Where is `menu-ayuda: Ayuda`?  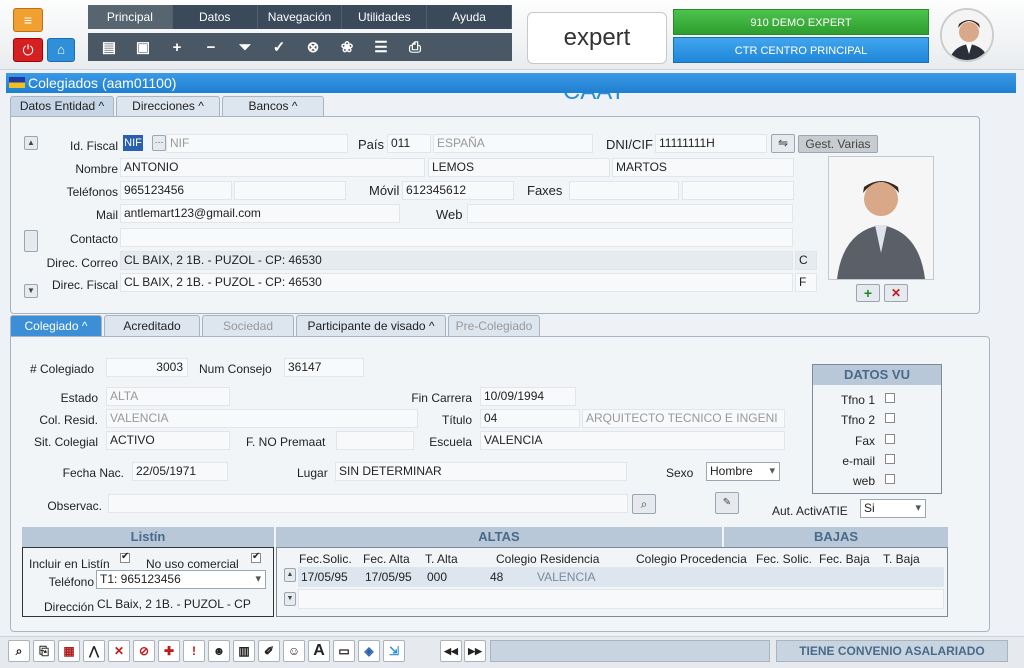 menu-ayuda: Ayuda is located at coordinates (469, 17).